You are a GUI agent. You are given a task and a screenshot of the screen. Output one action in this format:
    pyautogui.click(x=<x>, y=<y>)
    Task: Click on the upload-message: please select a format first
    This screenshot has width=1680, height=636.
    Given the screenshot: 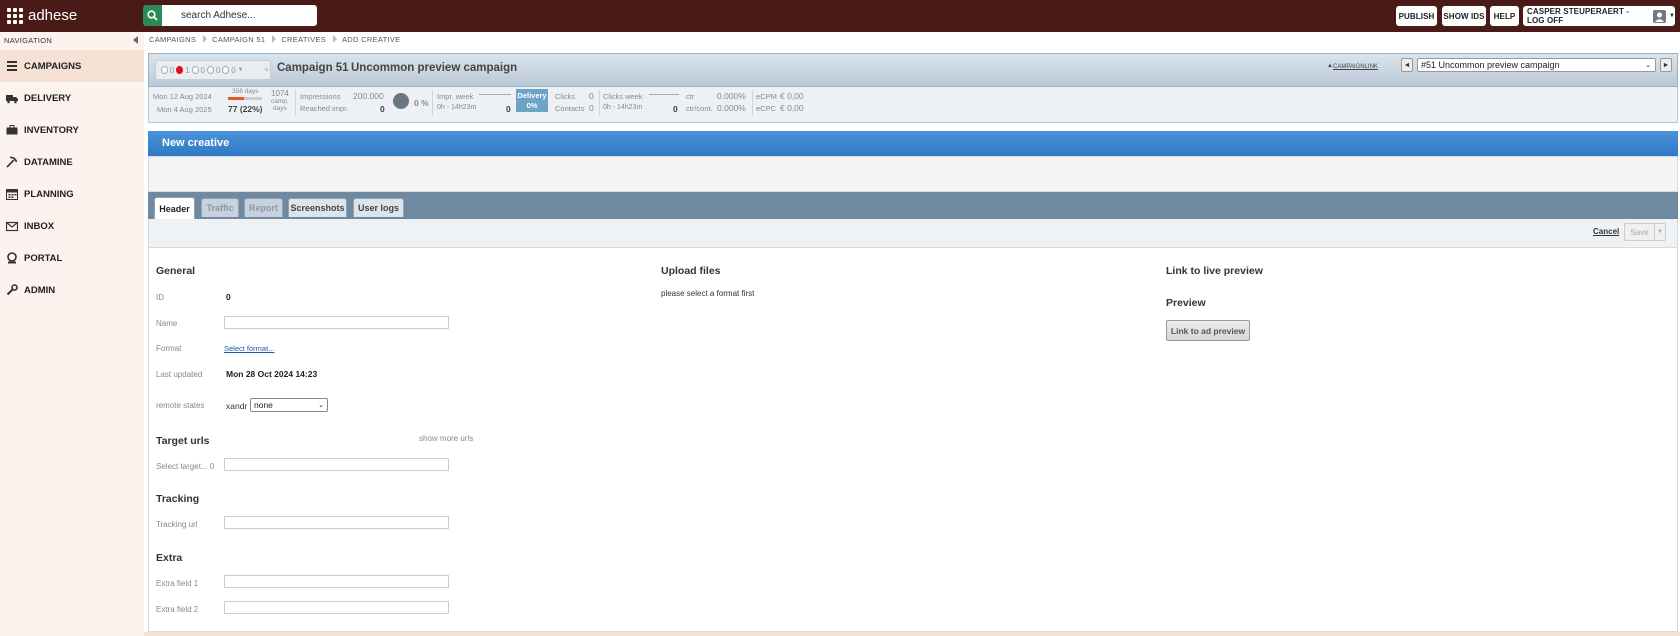 What is the action you would take?
    pyautogui.click(x=708, y=293)
    